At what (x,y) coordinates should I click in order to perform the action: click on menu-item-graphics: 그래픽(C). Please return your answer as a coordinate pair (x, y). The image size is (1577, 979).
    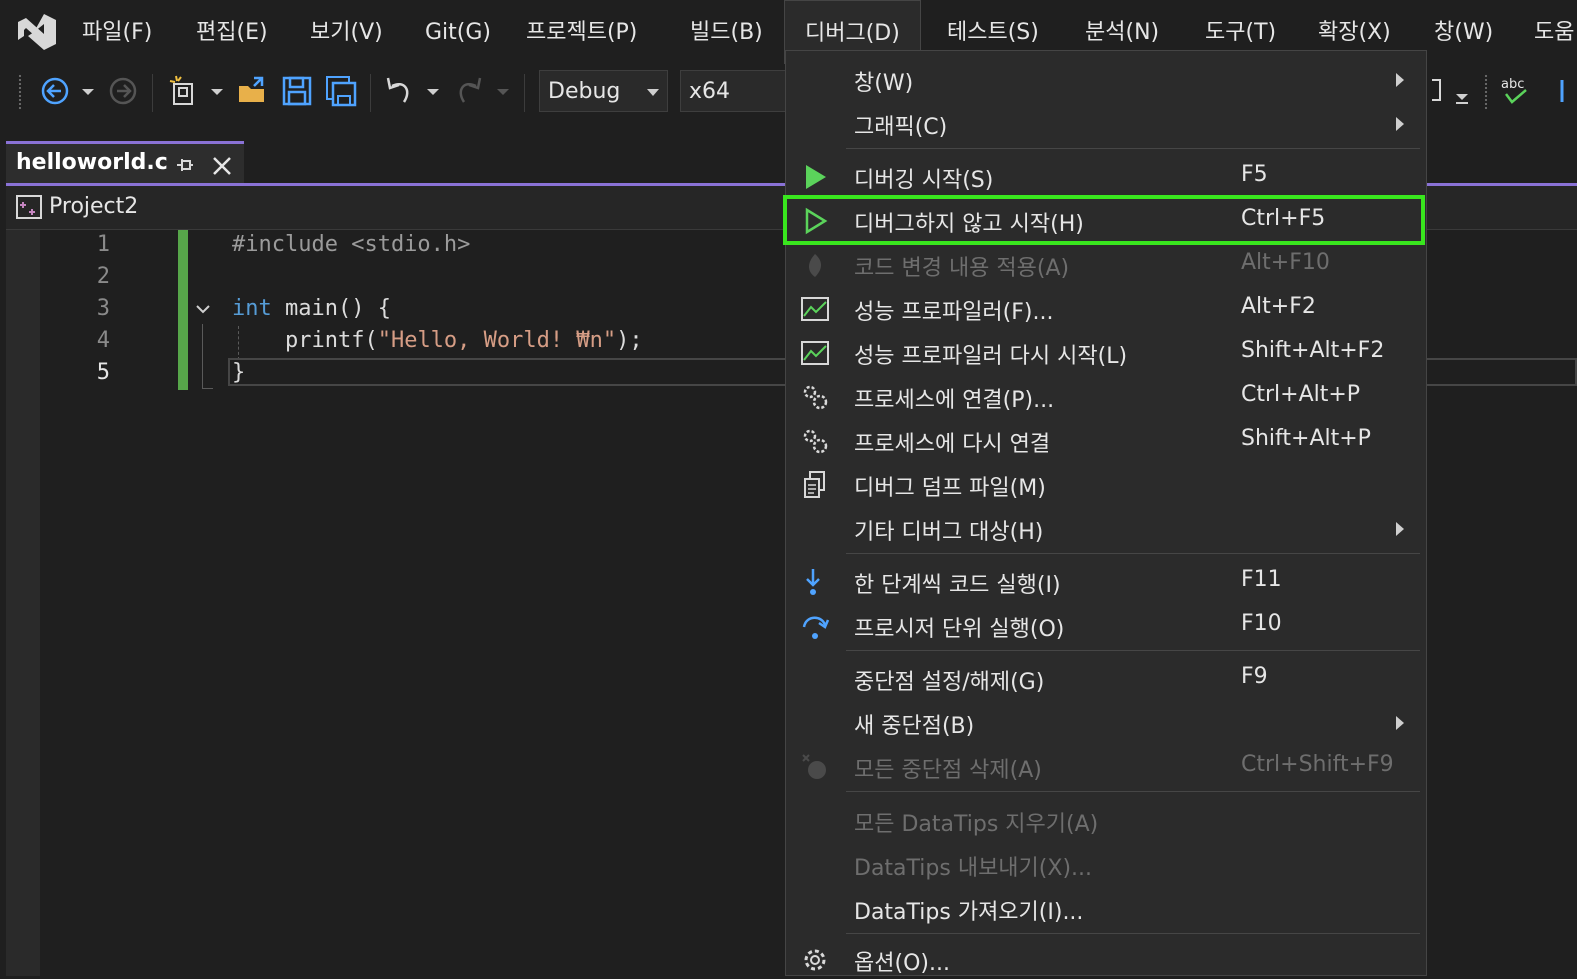
    Looking at the image, I should click on (1106, 123).